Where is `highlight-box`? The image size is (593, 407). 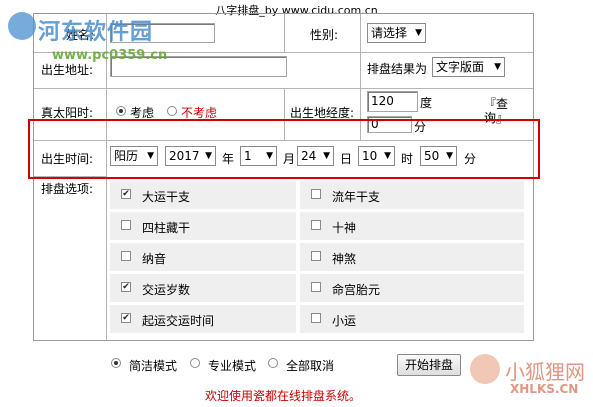 highlight-box is located at coordinates (284, 149).